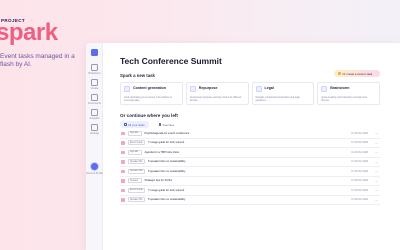 The width and height of the screenshot is (400, 250). What do you see at coordinates (158, 181) in the screenshot?
I see `task-title: Strategic tips for SCSA` at bounding box center [158, 181].